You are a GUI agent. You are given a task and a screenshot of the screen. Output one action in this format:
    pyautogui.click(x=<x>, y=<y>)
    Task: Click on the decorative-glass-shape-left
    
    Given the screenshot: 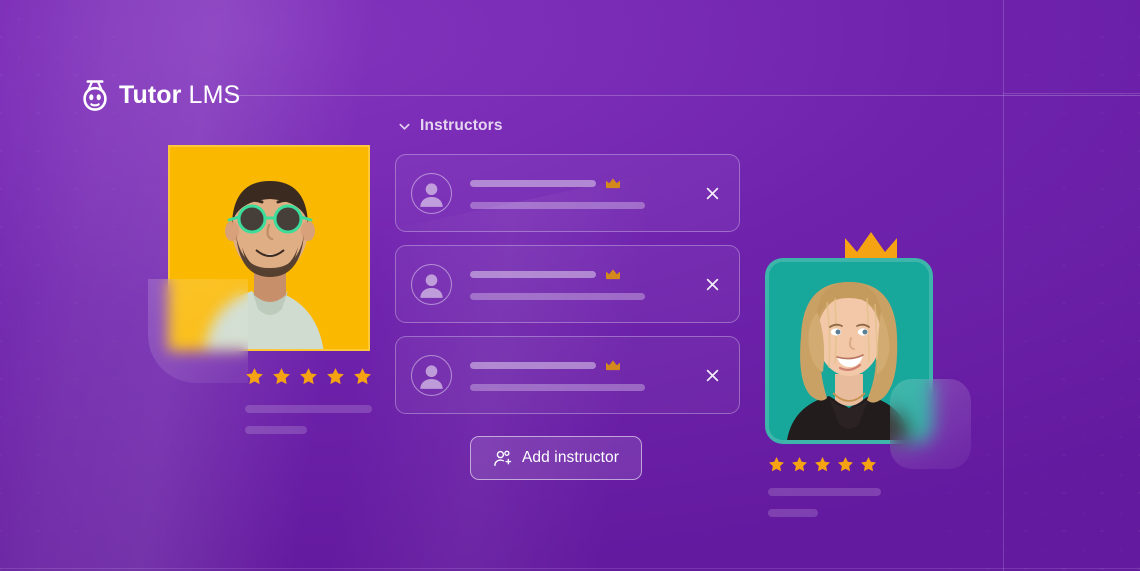 What is the action you would take?
    pyautogui.click(x=198, y=331)
    